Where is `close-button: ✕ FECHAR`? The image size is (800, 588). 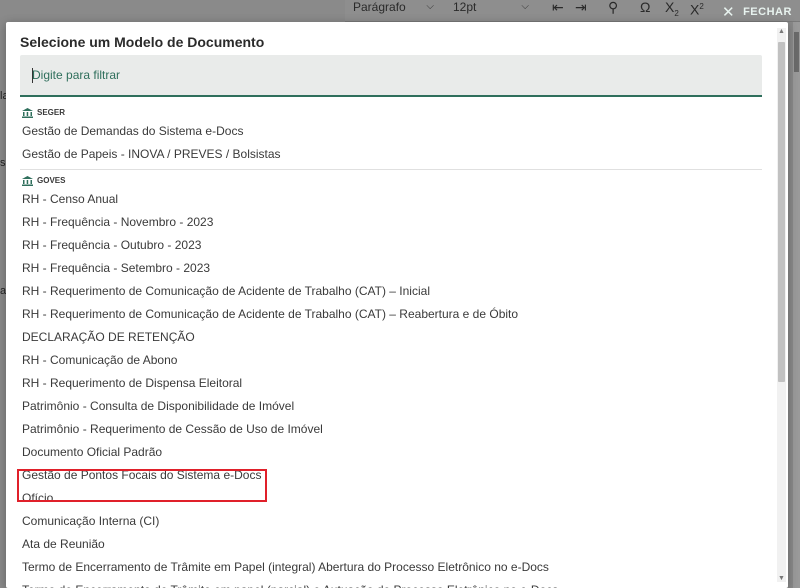 close-button: ✕ FECHAR is located at coordinates (757, 12).